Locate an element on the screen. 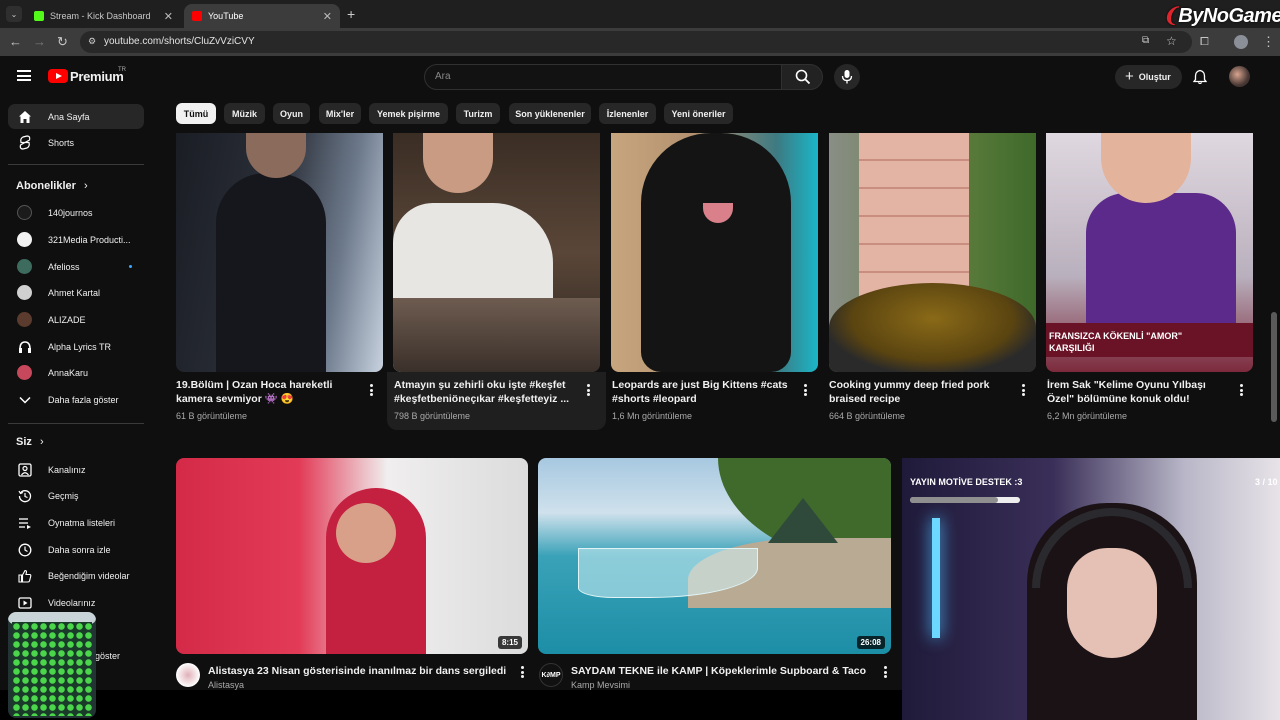 Image resolution: width=1280 pixels, height=720 pixels. sidebar-sub-140journos: 140journos is located at coordinates (76, 212).